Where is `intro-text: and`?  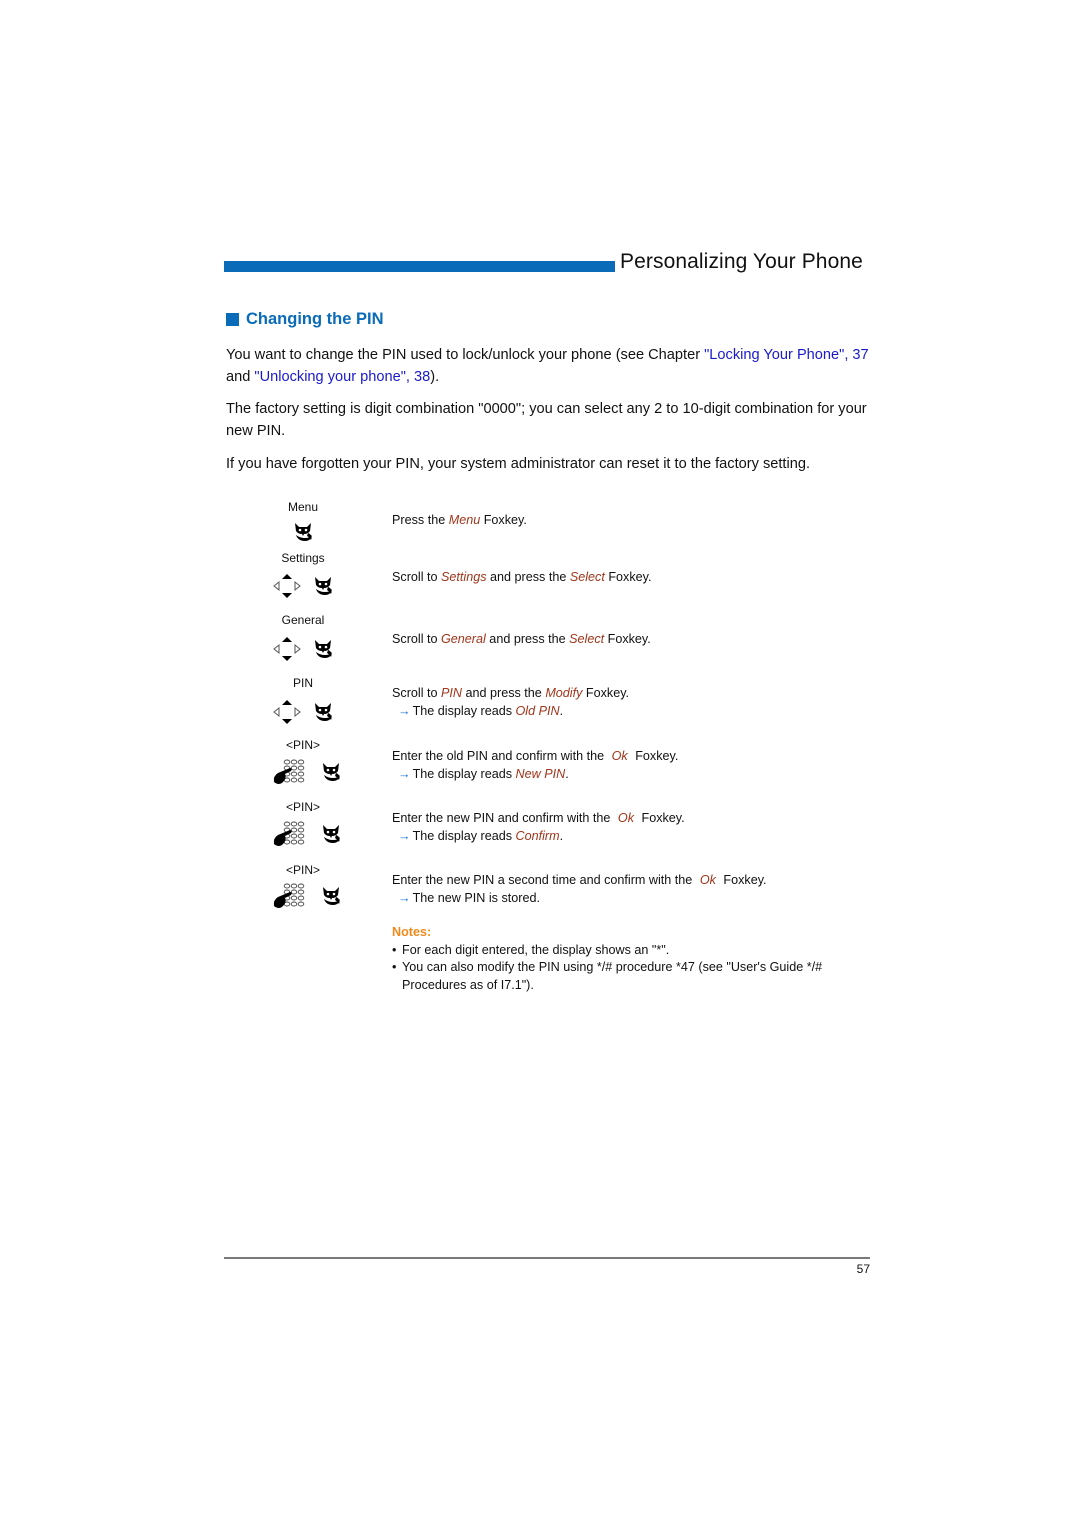
intro-text: and is located at coordinates (240, 377).